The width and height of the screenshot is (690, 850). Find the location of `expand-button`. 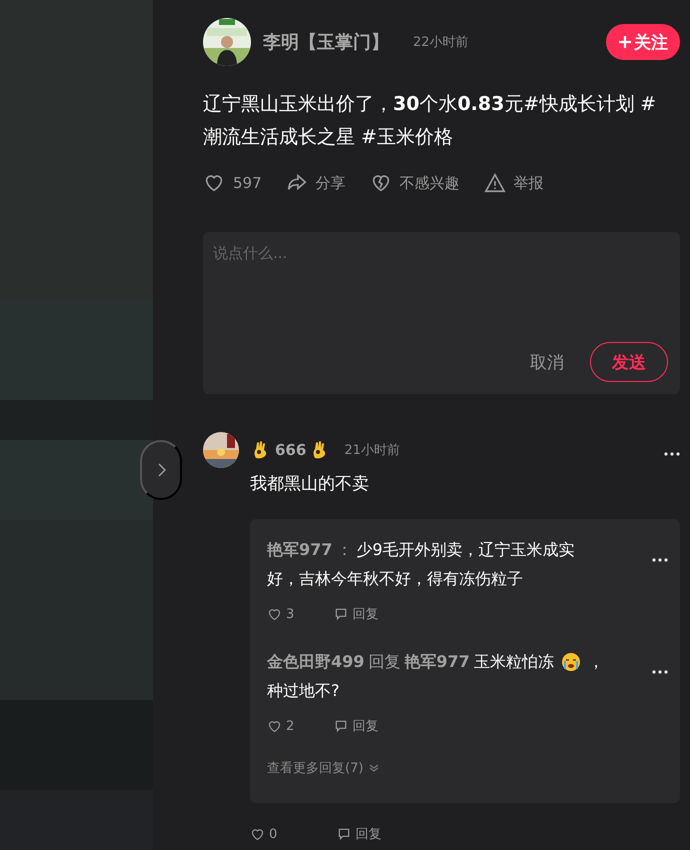

expand-button is located at coordinates (161, 470).